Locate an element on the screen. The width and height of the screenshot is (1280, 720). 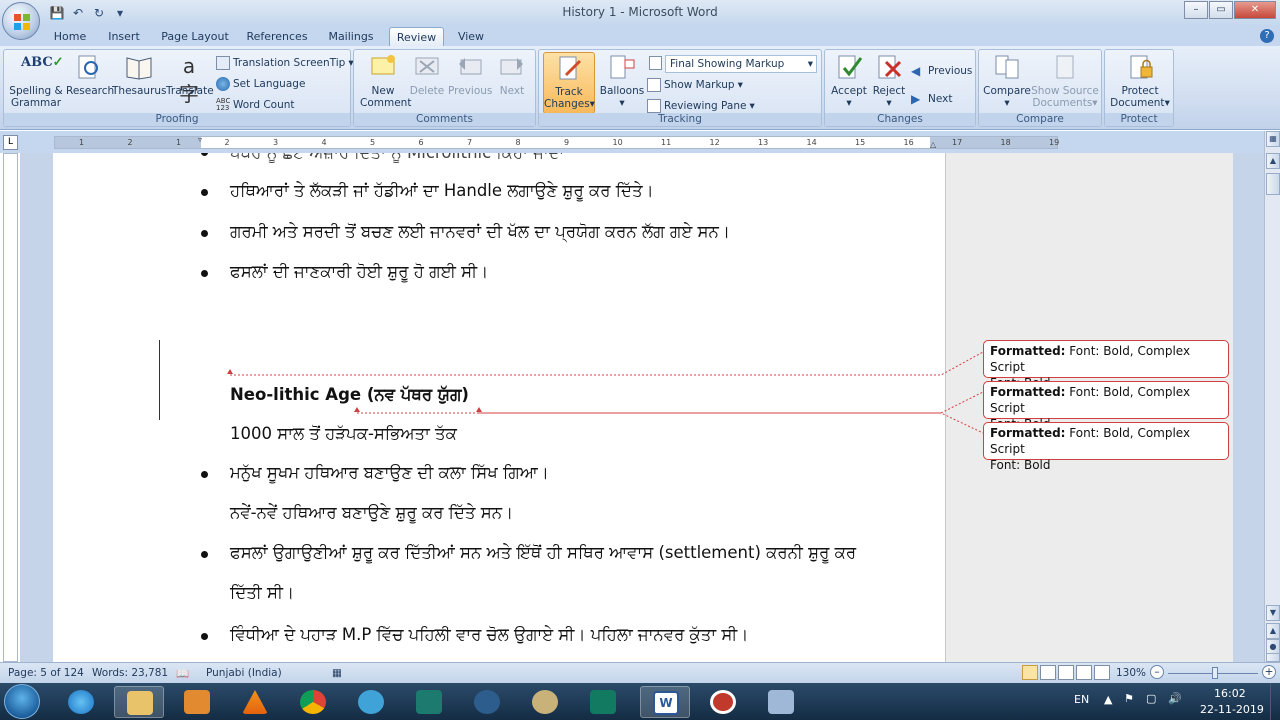
help-icon: ? is located at coordinates (1267, 36).